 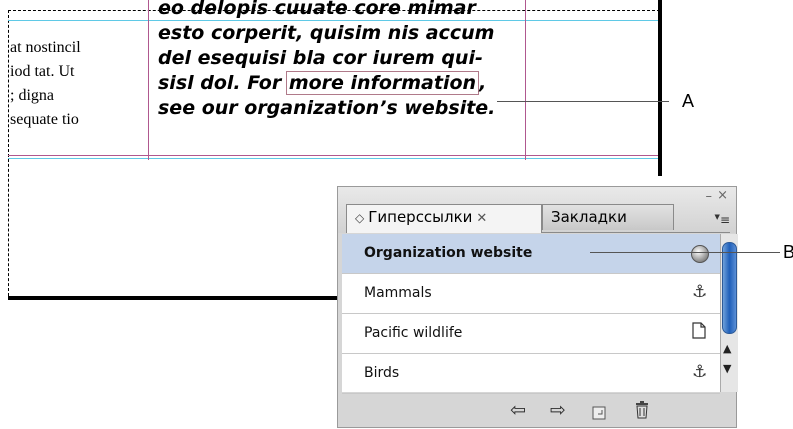 I want to click on margin-guide, so click(x=333, y=155).